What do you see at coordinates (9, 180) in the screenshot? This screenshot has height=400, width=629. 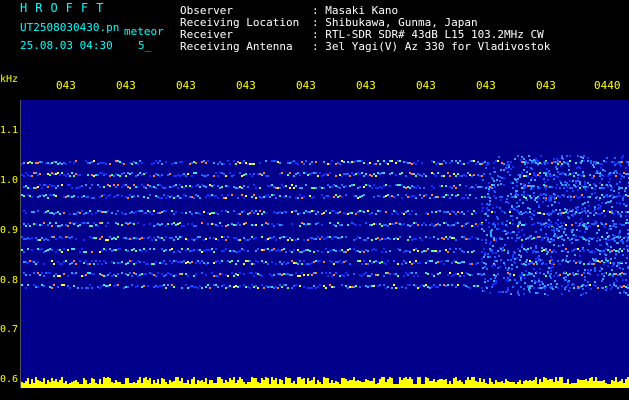 I see `y-tick: 1.0` at bounding box center [9, 180].